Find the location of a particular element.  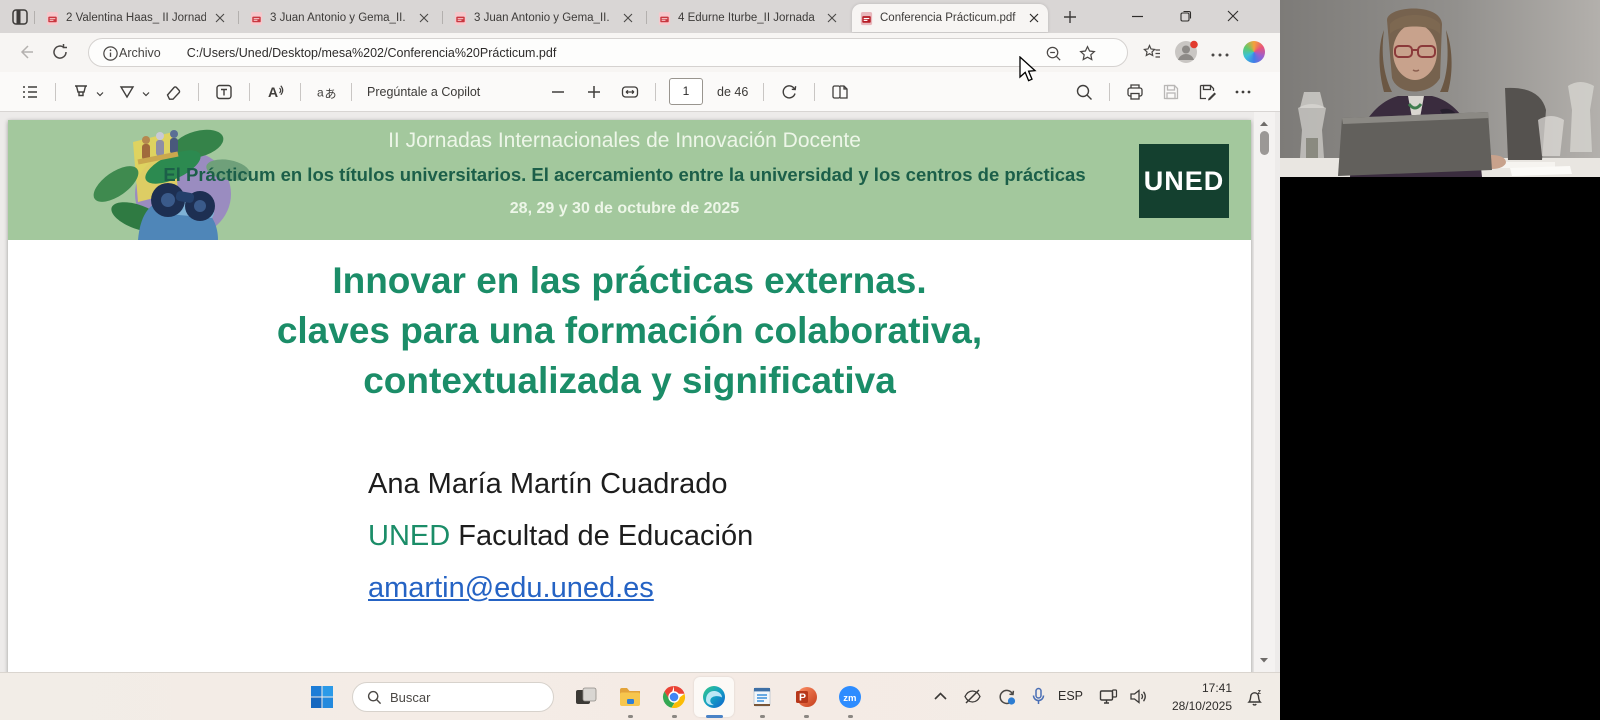

zoom-app-icon: zm is located at coordinates (850, 697).